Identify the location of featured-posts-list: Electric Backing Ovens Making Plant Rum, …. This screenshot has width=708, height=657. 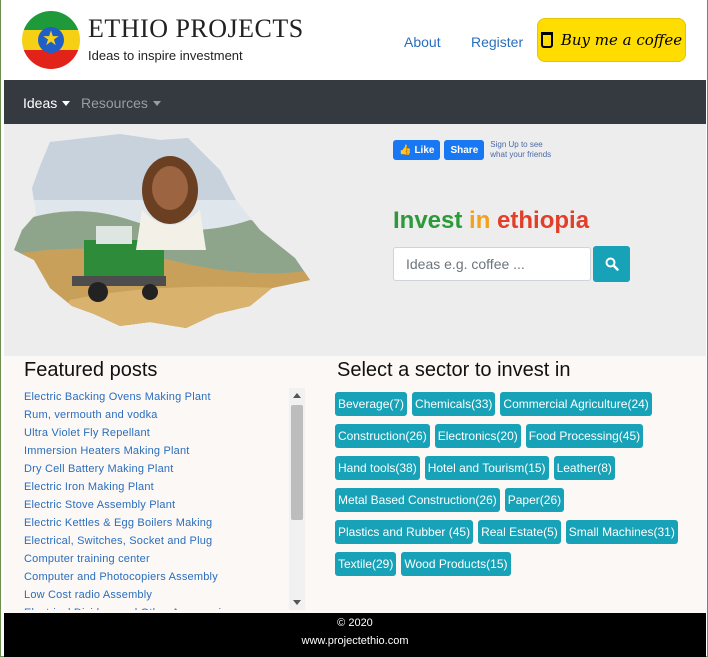
(165, 499).